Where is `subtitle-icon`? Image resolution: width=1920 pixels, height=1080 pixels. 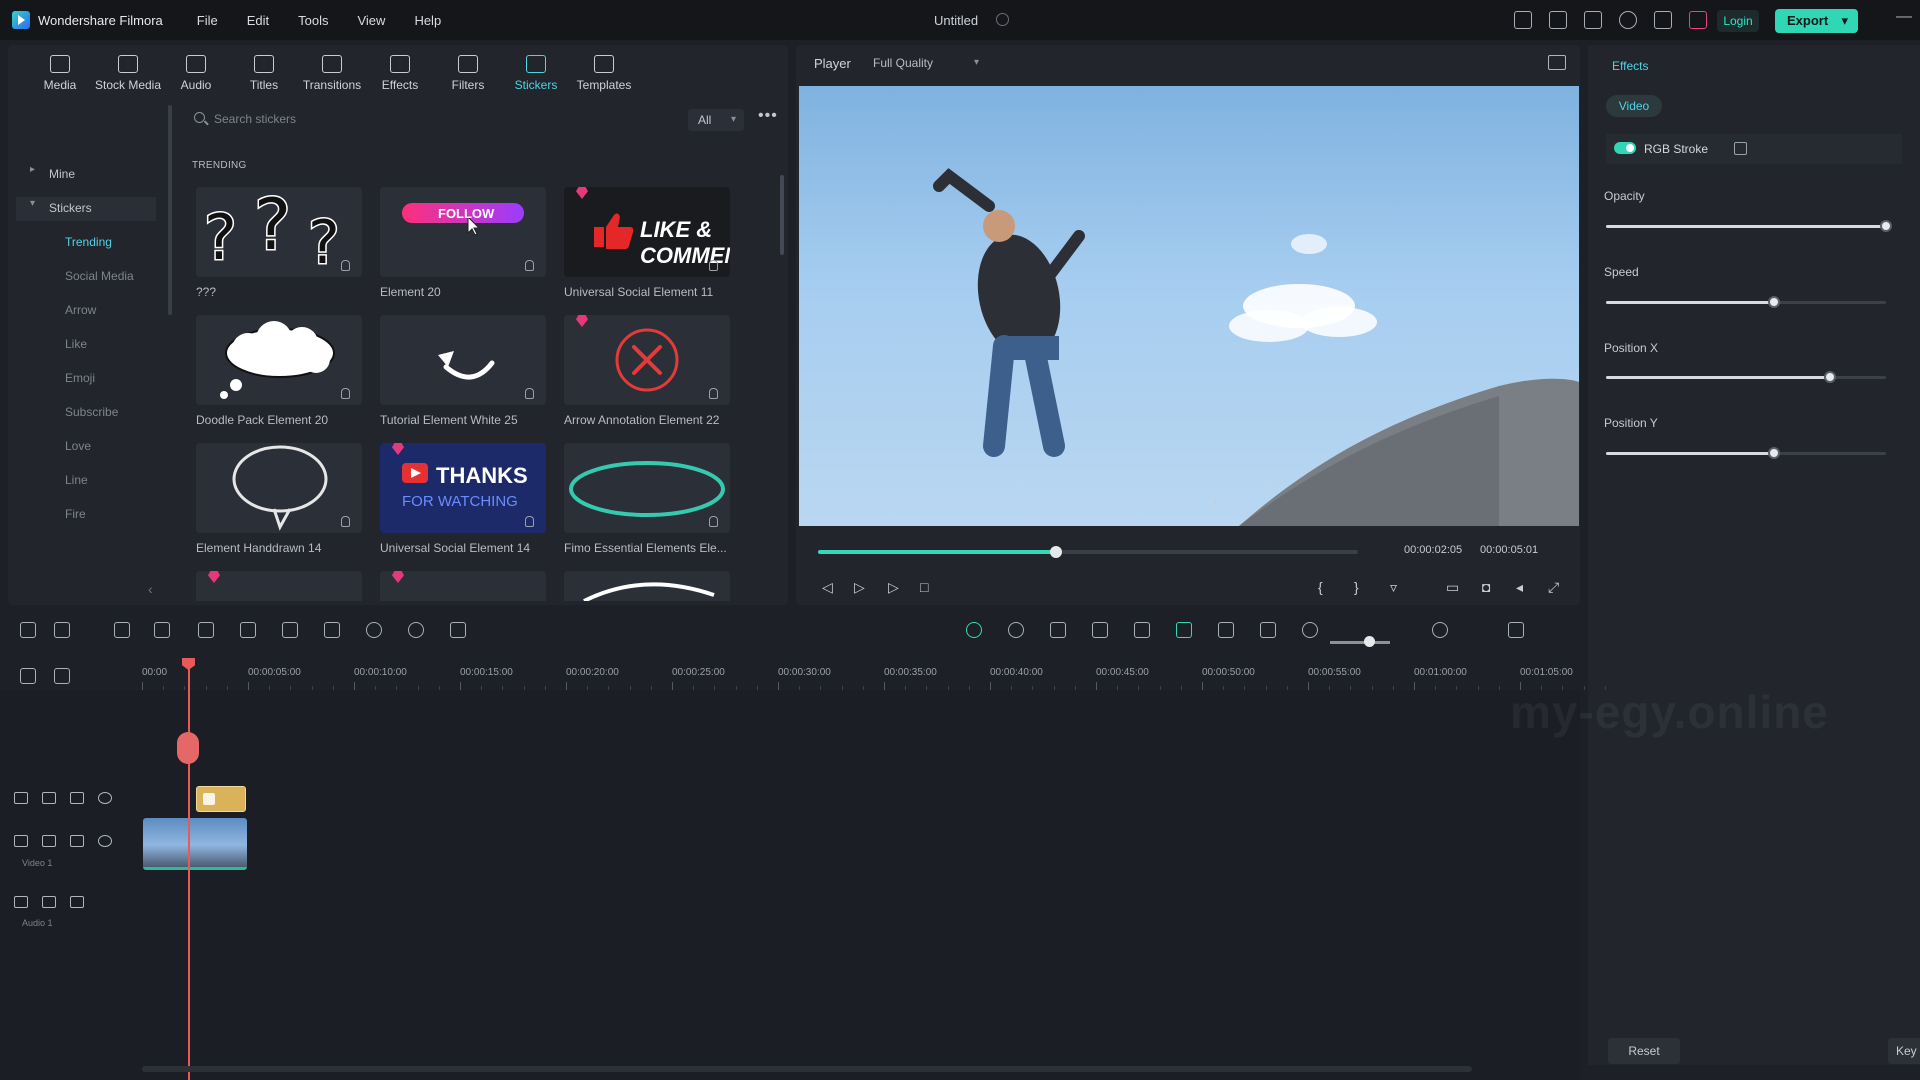
subtitle-icon is located at coordinates (1268, 630).